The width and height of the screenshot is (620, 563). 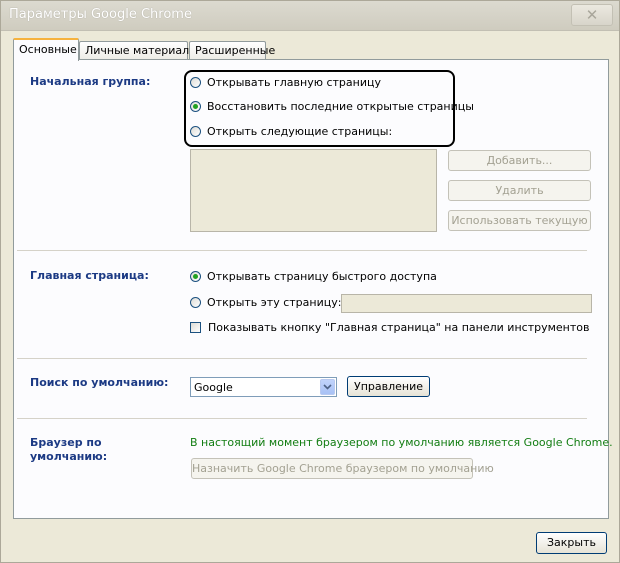 What do you see at coordinates (285, 82) in the screenshot?
I see `startup-option-homepage: Открывать главную страницу` at bounding box center [285, 82].